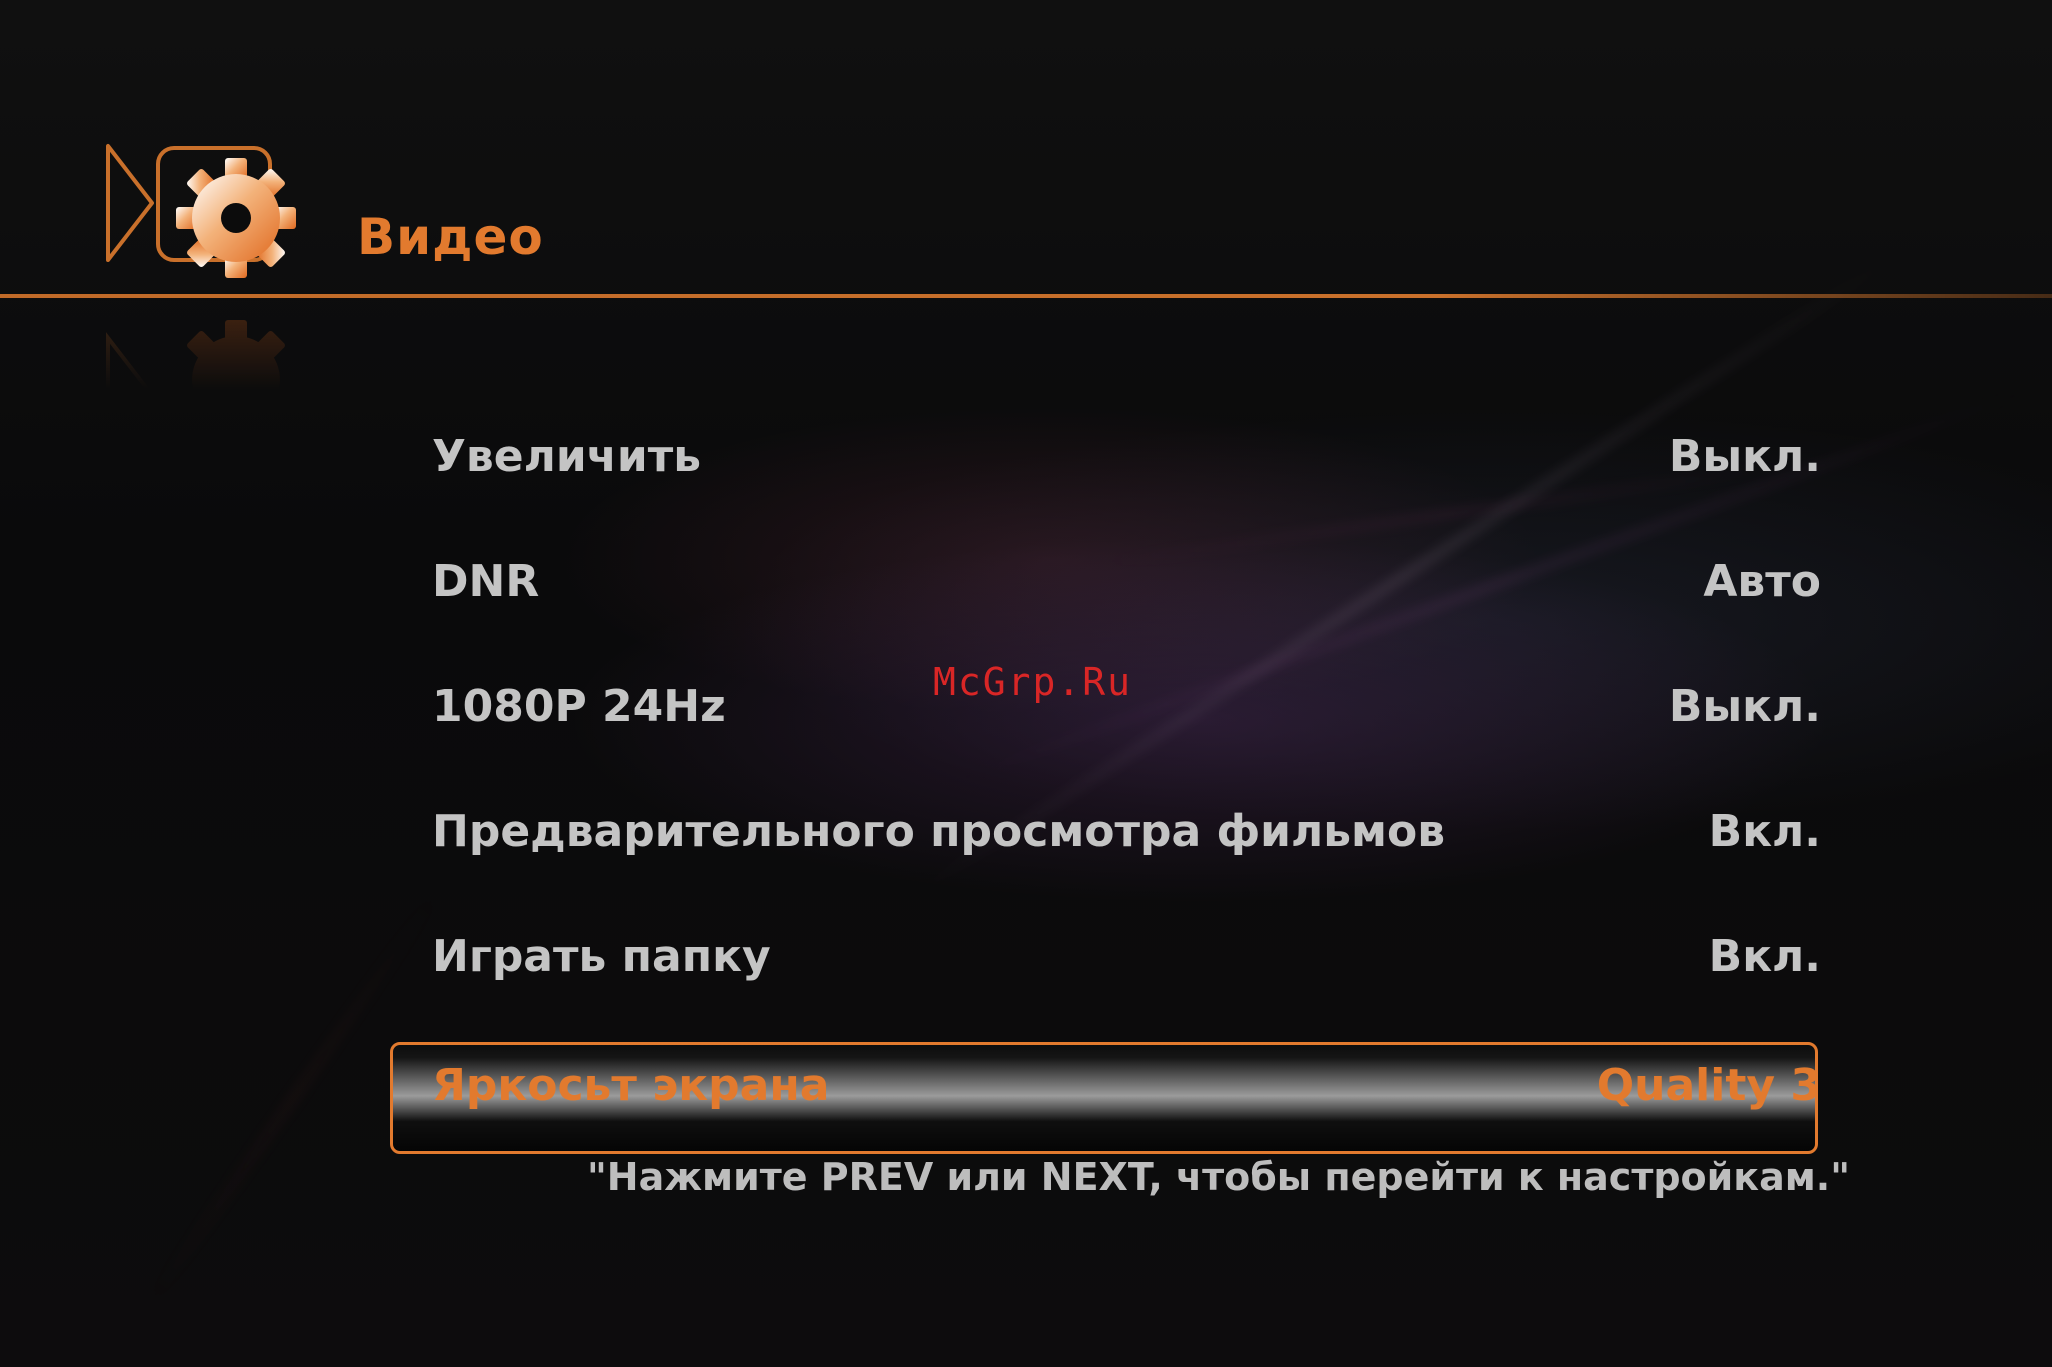 The width and height of the screenshot is (2052, 1367). What do you see at coordinates (1106, 467) in the screenshot?
I see `setting-row-zoom: Увеличить Выкл.` at bounding box center [1106, 467].